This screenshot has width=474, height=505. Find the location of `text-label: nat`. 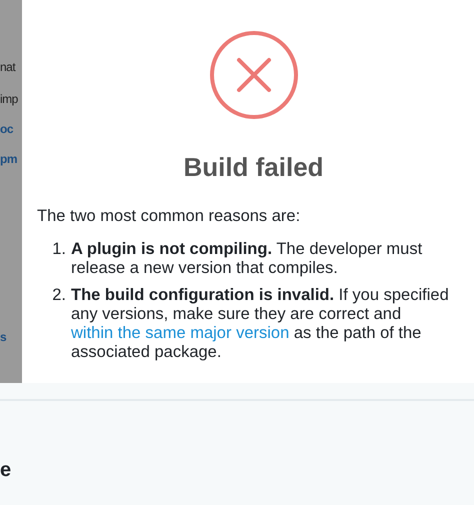

text-label: nat is located at coordinates (8, 67).